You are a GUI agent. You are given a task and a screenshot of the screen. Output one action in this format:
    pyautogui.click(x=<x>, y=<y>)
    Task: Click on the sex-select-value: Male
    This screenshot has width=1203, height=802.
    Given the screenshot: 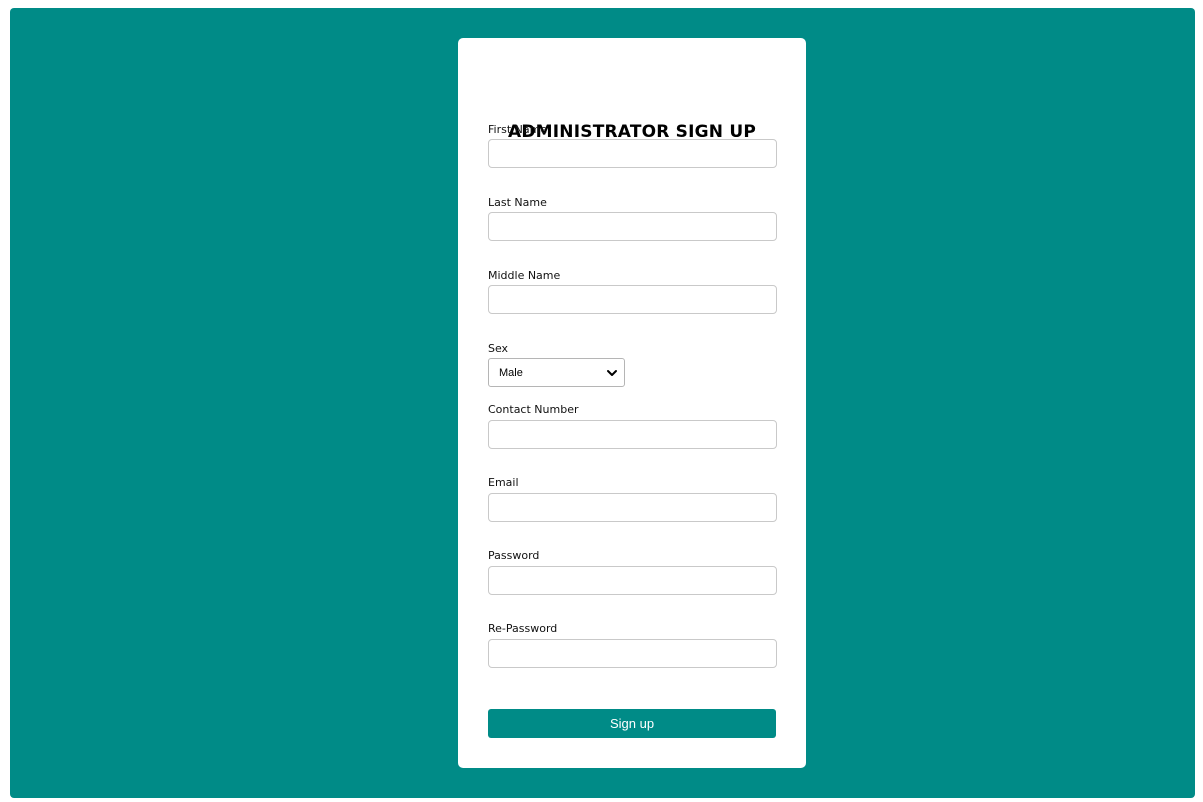 What is the action you would take?
    pyautogui.click(x=511, y=373)
    